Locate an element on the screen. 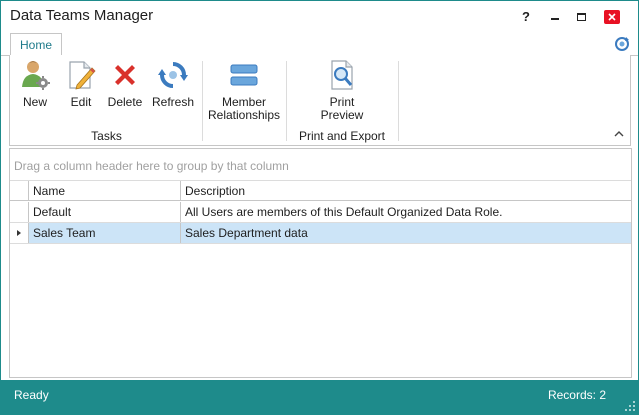  minimize-button is located at coordinates (555, 16).